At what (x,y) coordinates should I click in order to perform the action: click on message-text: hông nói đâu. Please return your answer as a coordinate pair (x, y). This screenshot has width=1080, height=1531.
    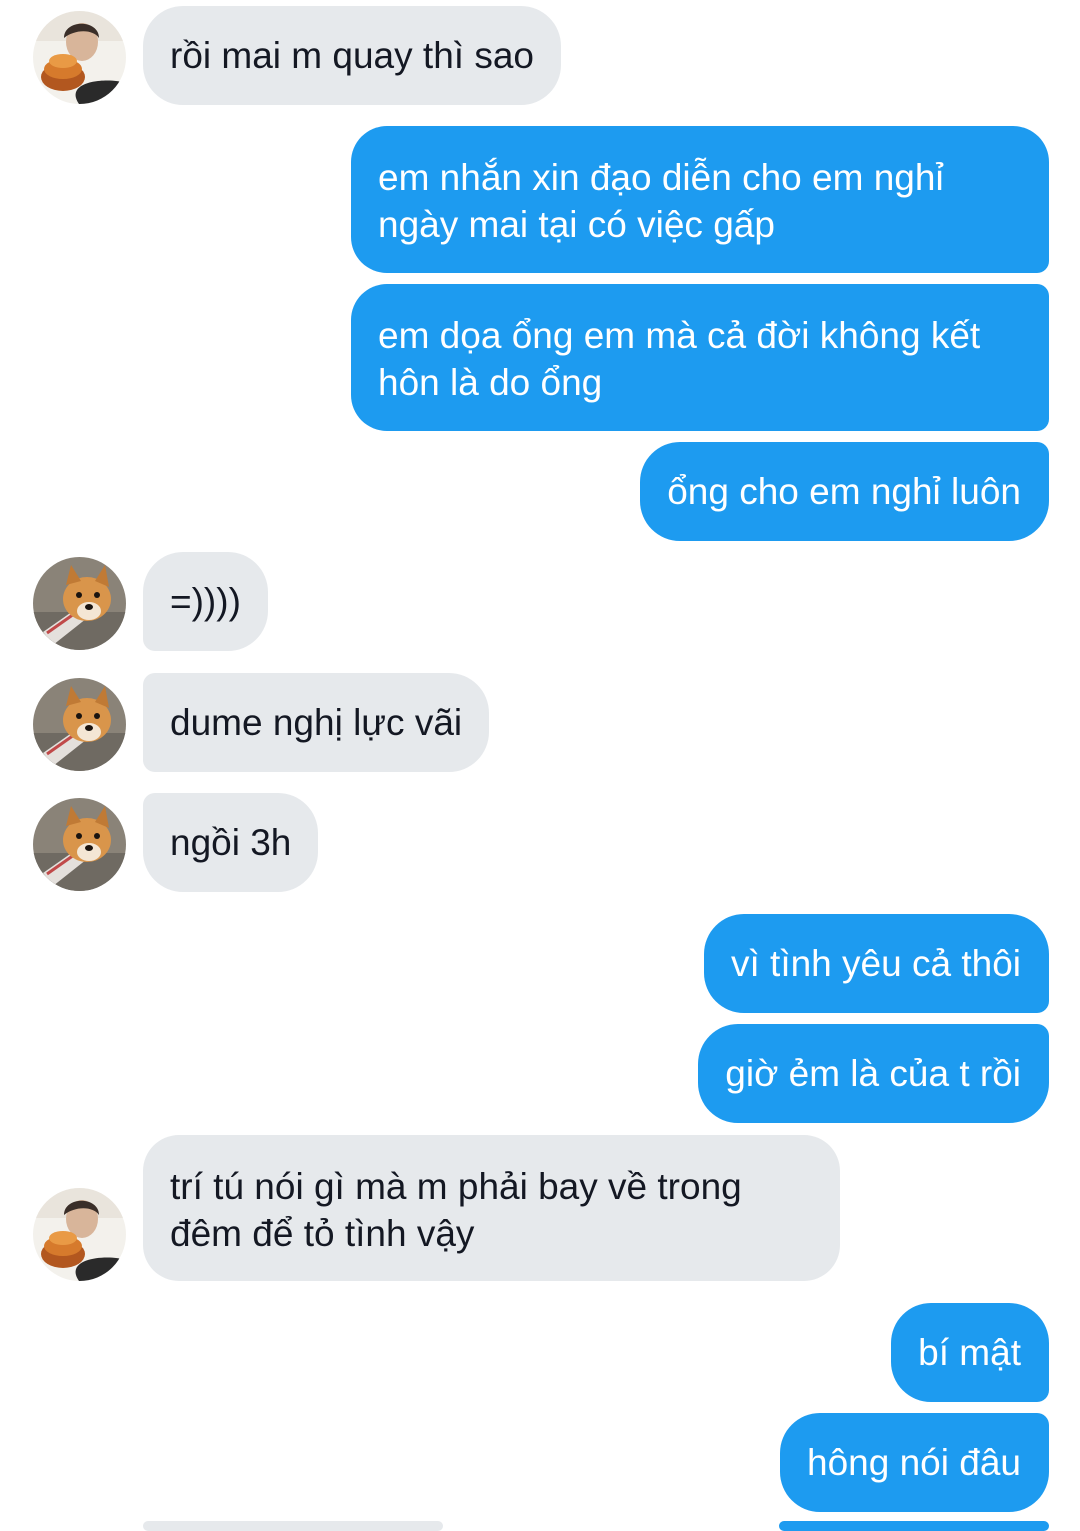
    Looking at the image, I should click on (914, 1462).